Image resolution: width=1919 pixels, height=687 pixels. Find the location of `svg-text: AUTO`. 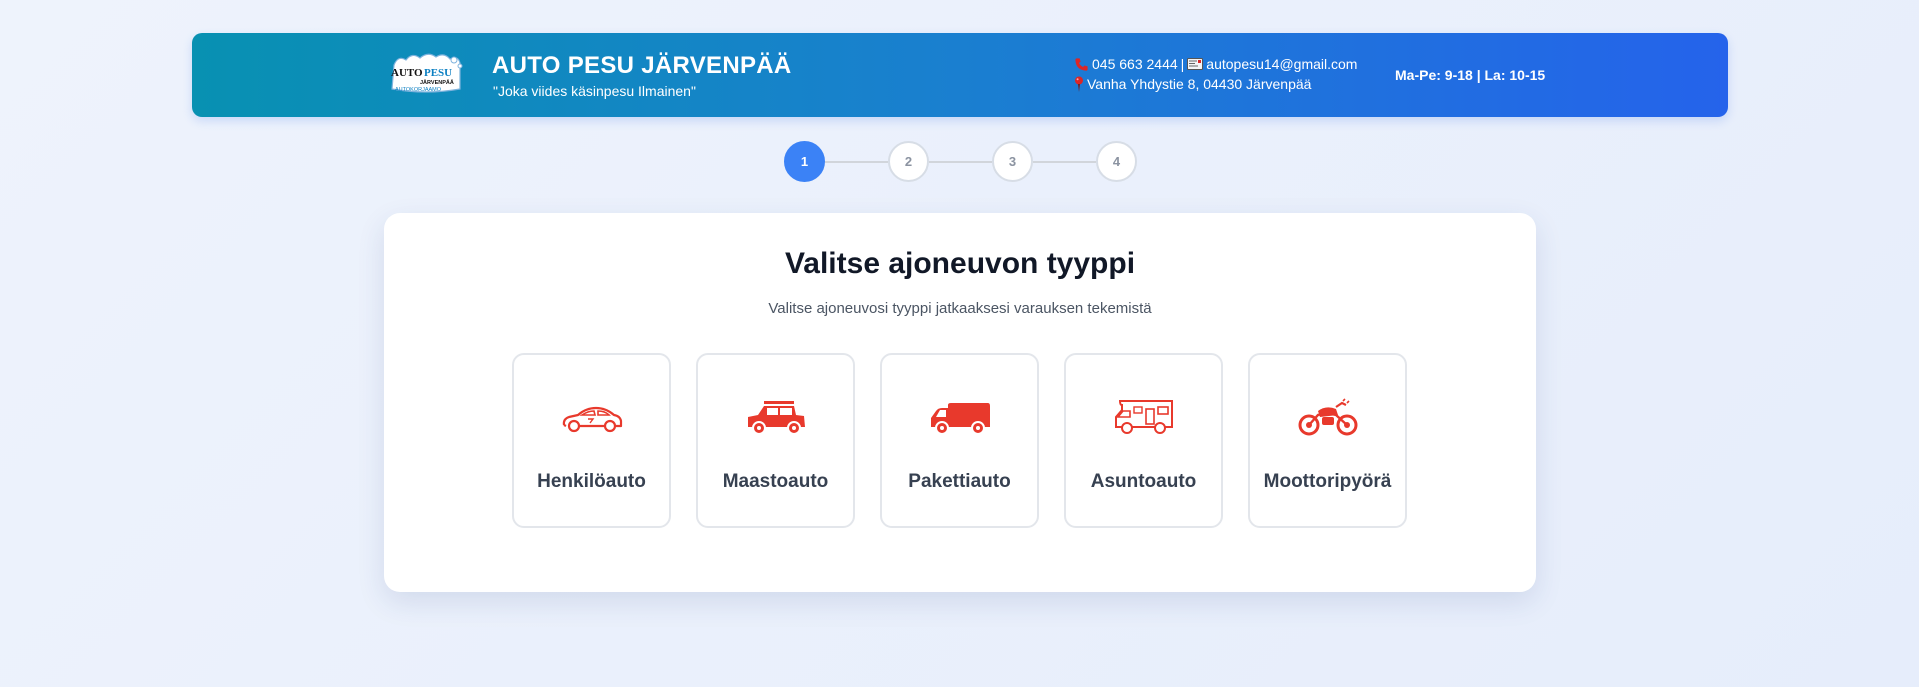

svg-text: AUTO is located at coordinates (407, 73).